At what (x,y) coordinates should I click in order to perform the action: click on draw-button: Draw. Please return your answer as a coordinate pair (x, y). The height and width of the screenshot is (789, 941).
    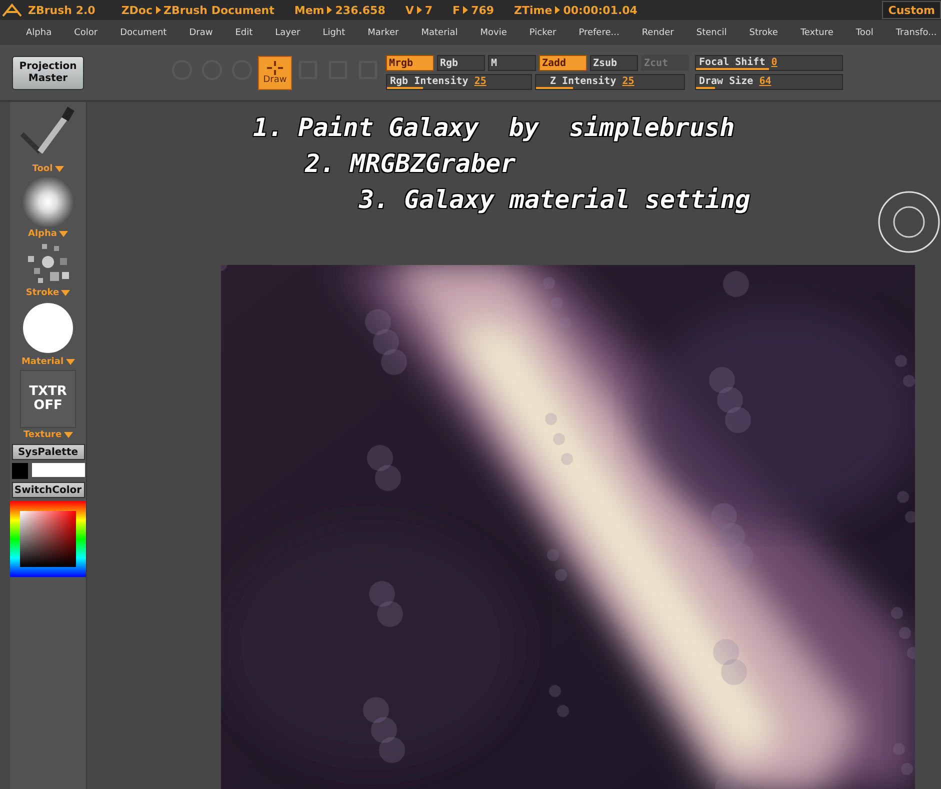
    Looking at the image, I should click on (275, 73).